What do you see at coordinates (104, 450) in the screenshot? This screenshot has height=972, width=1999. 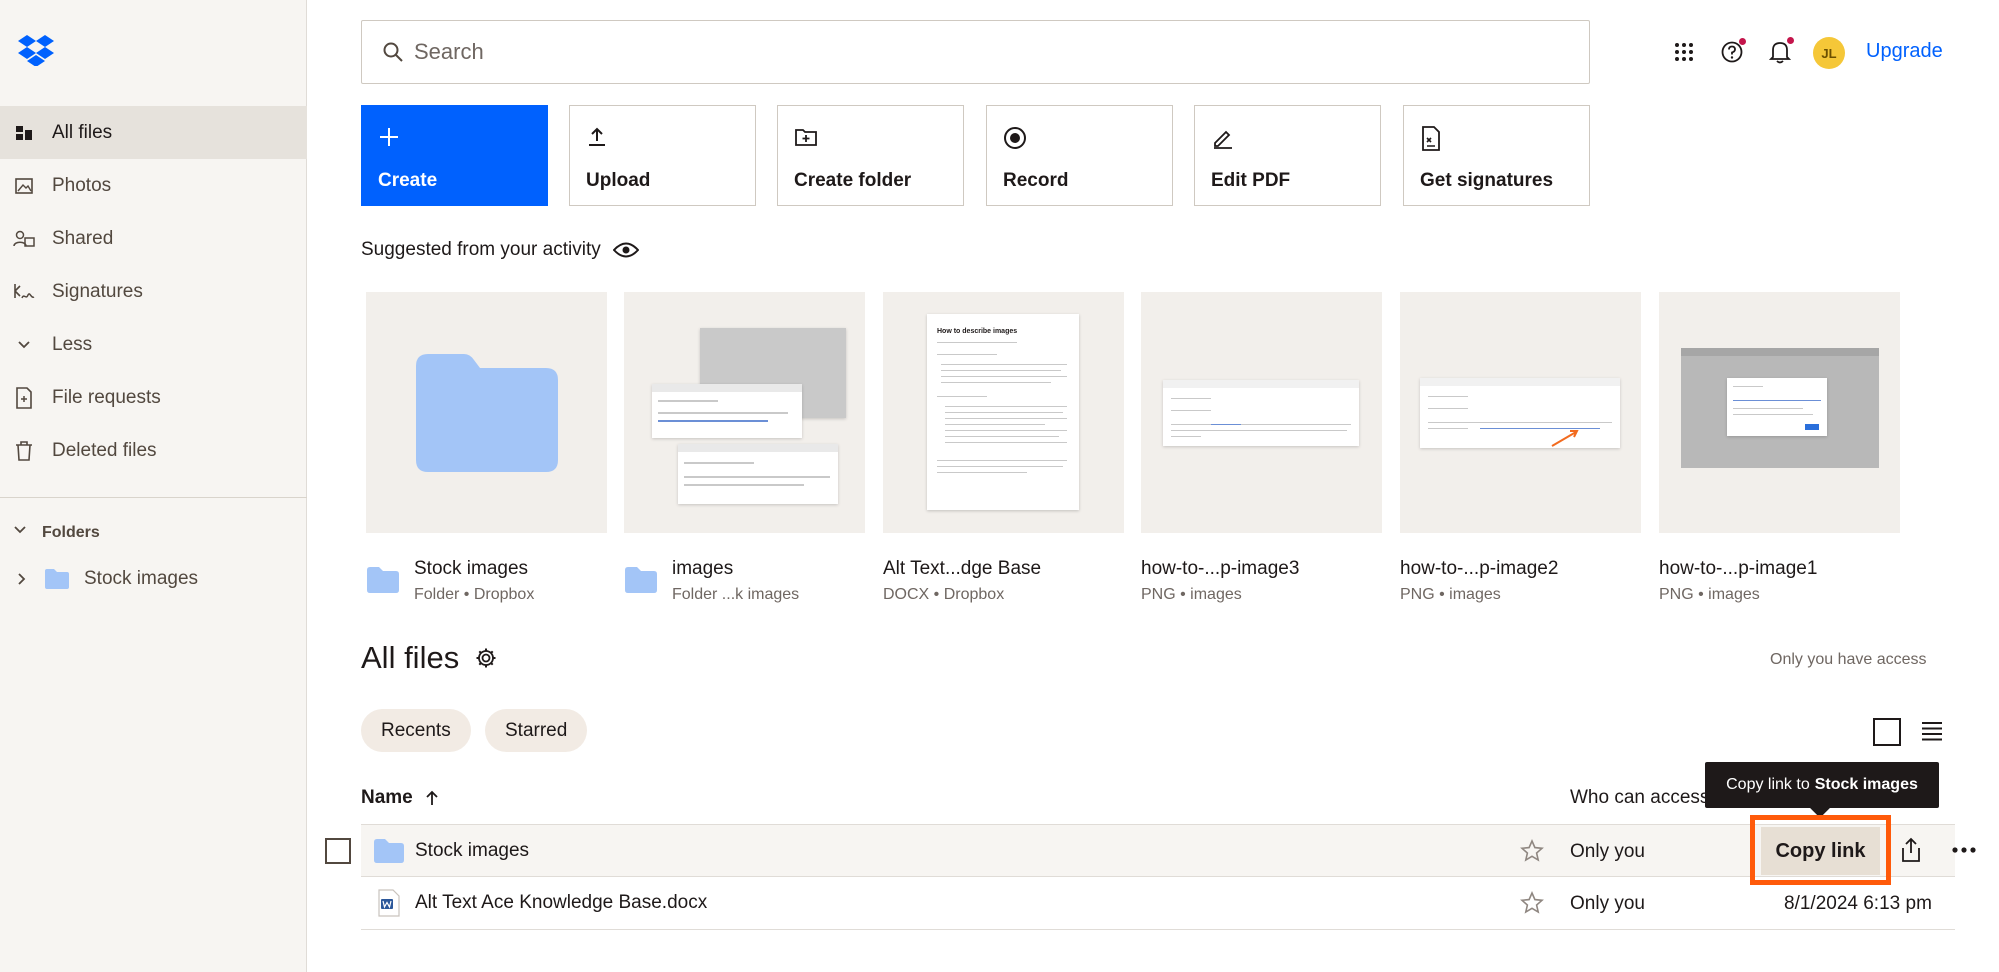 I see `sidebar-item-label: Deleted files` at bounding box center [104, 450].